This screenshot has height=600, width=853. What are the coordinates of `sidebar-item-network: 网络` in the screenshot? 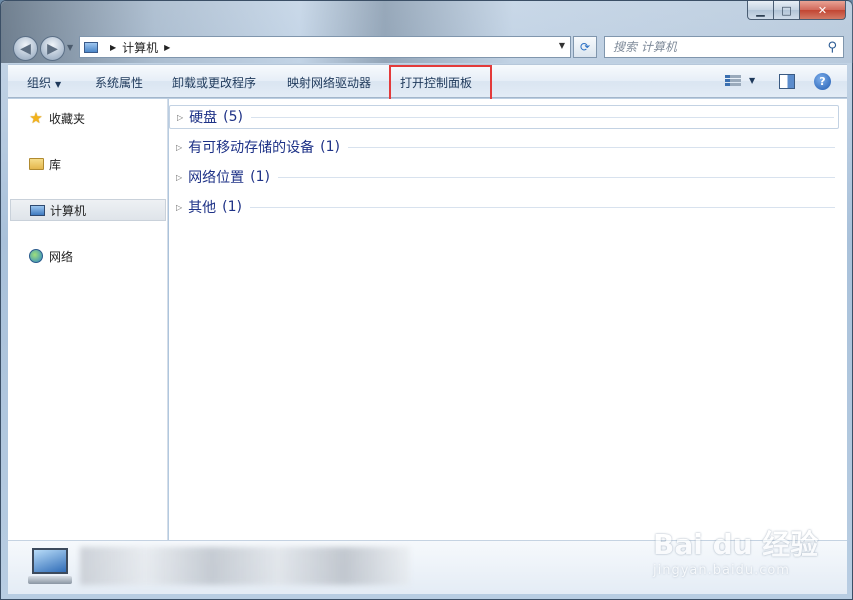 It's located at (88, 256).